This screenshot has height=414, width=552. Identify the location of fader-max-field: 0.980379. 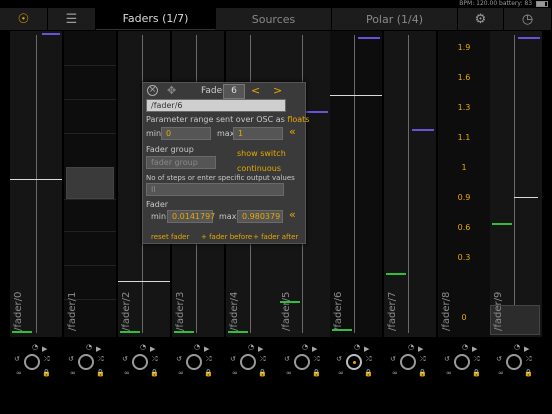
(260, 216).